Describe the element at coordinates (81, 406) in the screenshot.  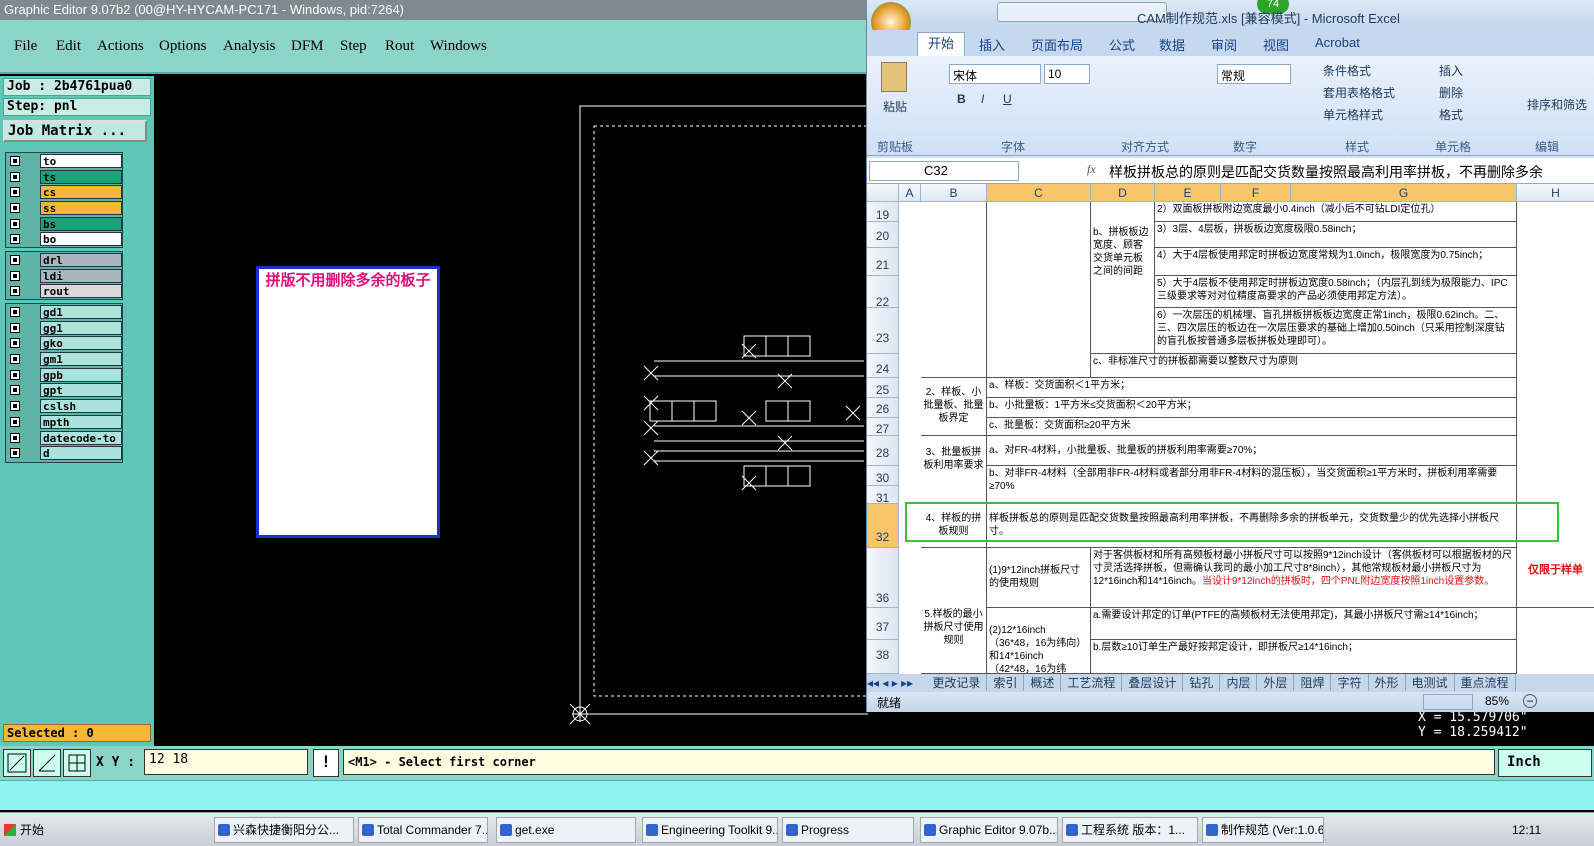
I see `layer-name: cslsh` at that location.